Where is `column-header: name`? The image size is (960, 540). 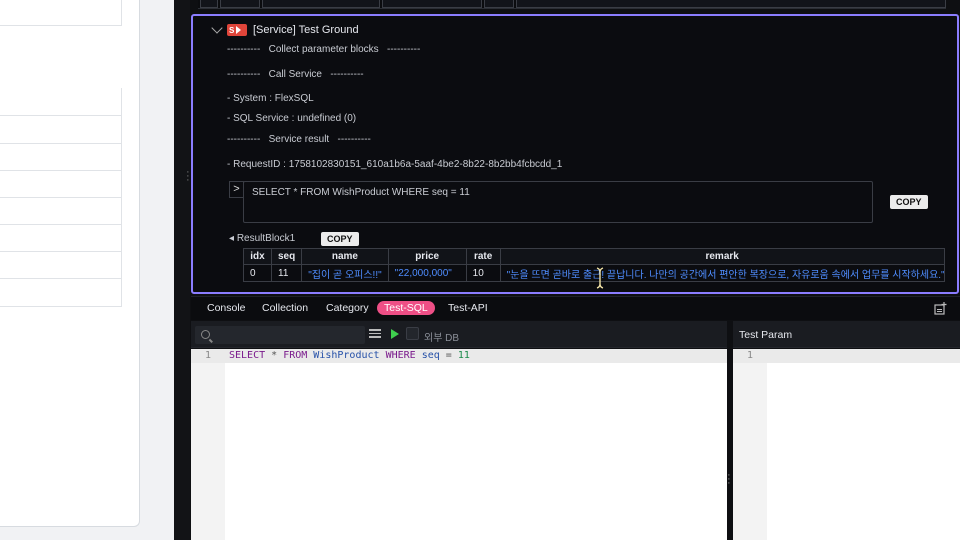
column-header: name is located at coordinates (345, 256).